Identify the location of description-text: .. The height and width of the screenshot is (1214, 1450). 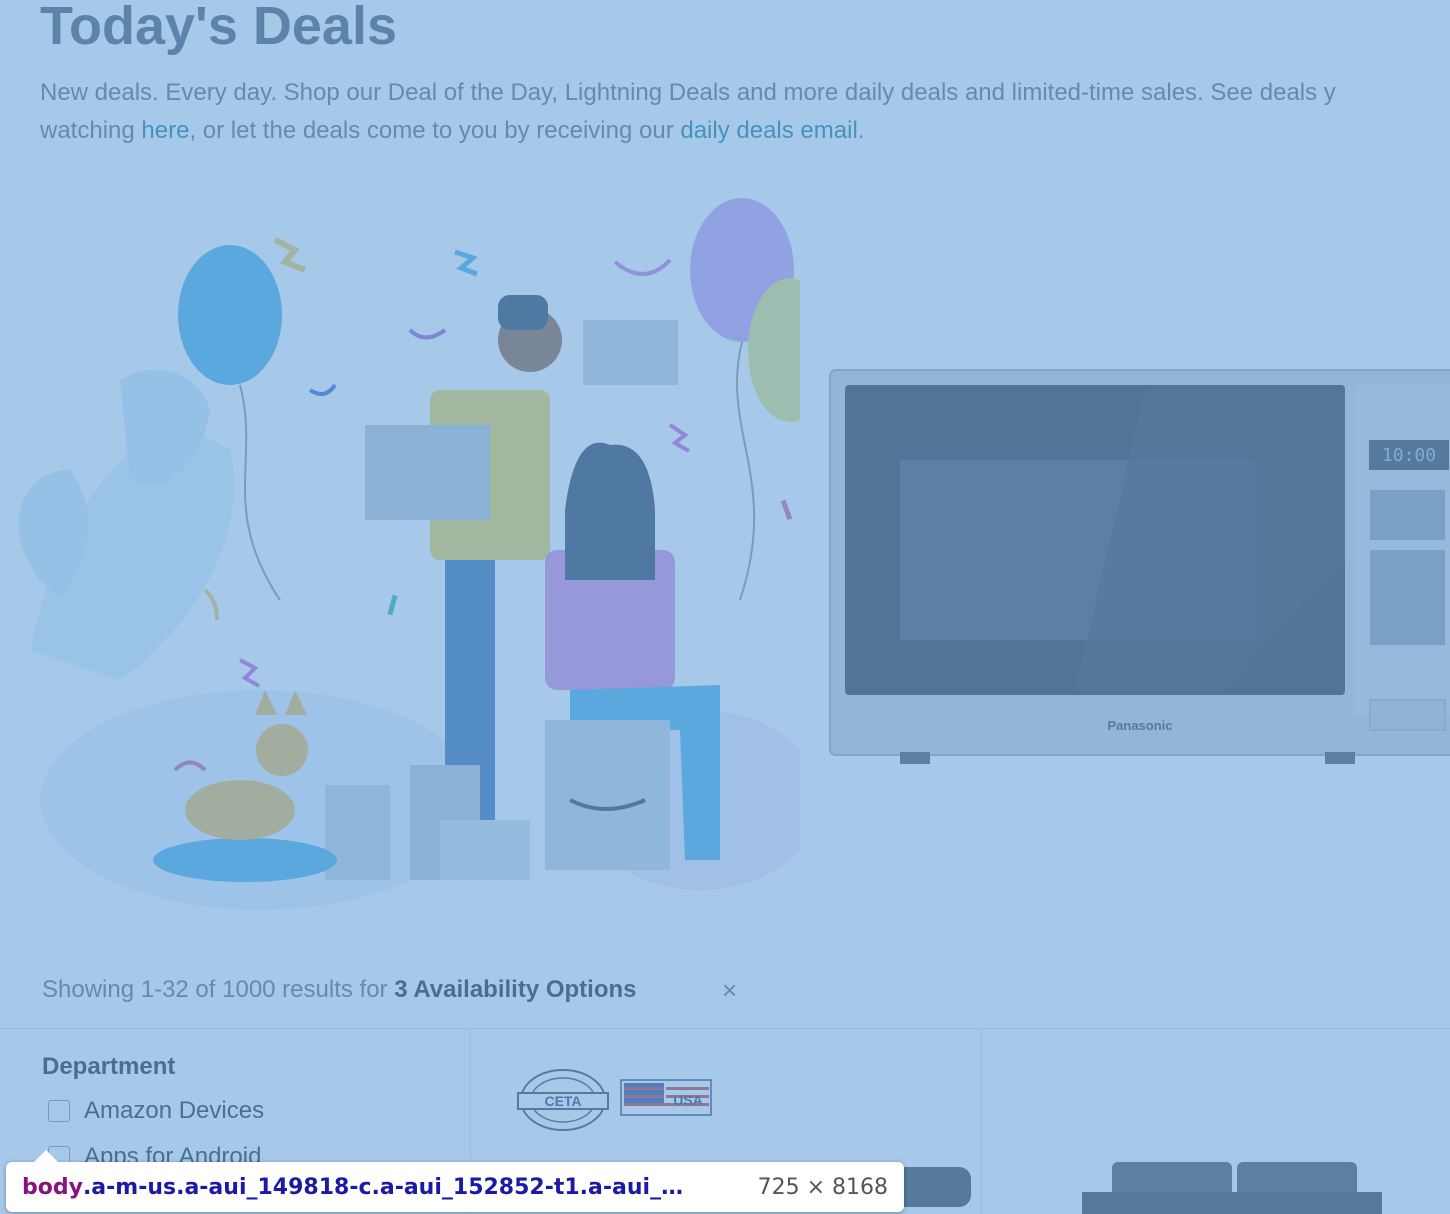
(861, 130).